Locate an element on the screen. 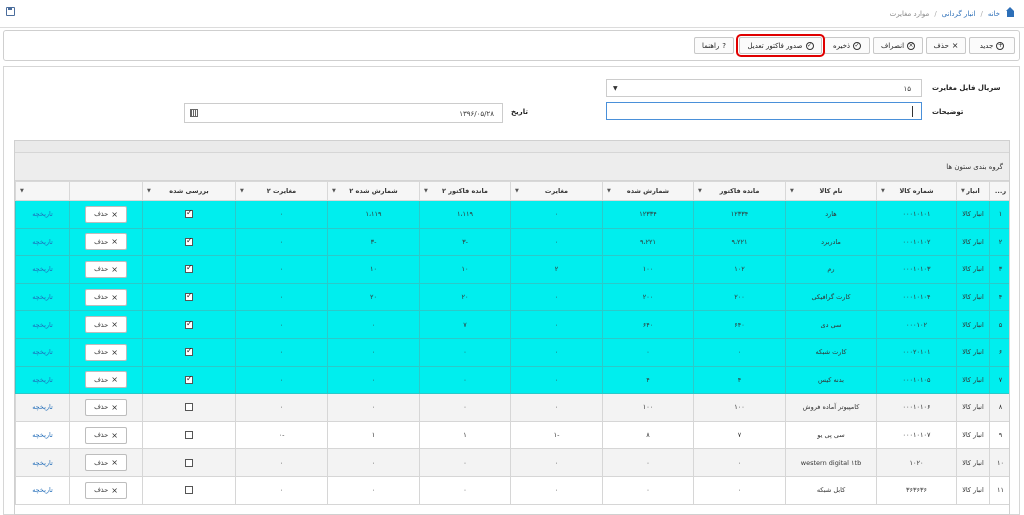 This screenshot has width=1024, height=515. column-header-warehouse: انبار ▼ is located at coordinates (973, 191).